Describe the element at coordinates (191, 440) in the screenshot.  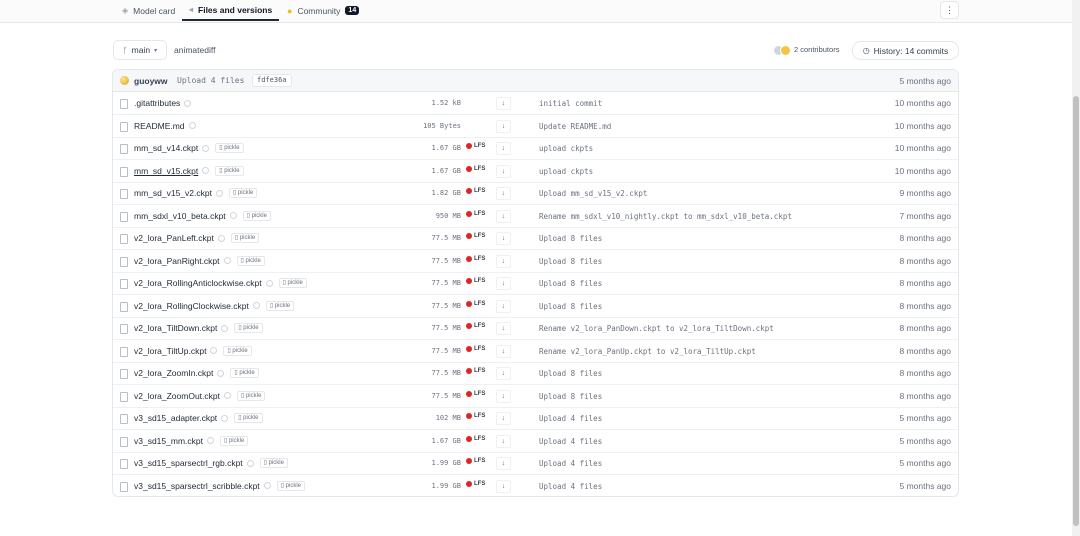
I see `file-name-link: v3_sd15_mm.ckpt ▯ pickle` at that location.